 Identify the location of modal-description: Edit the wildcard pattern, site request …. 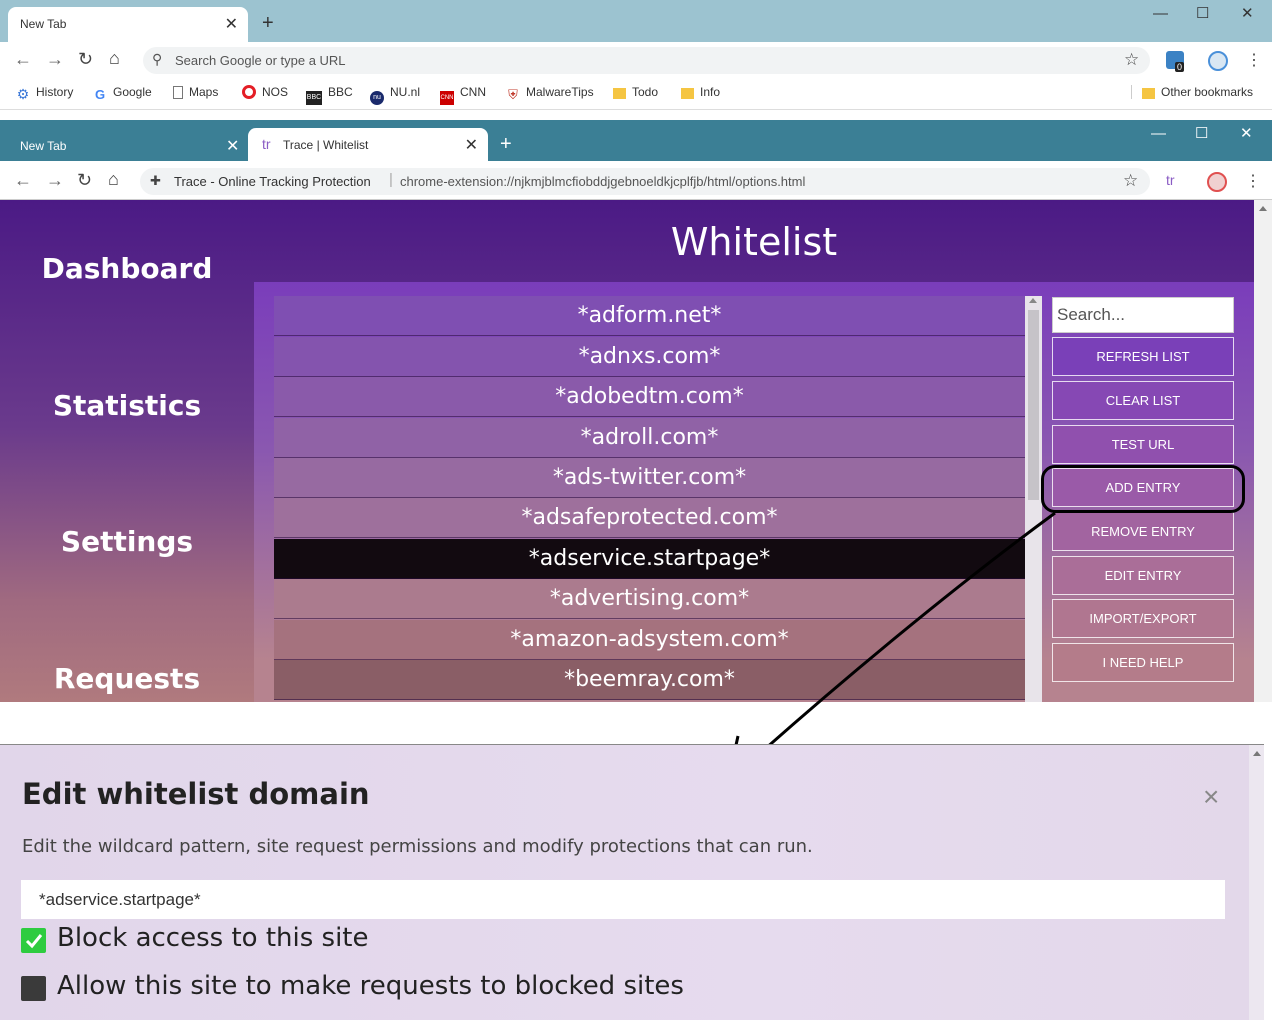
(417, 846).